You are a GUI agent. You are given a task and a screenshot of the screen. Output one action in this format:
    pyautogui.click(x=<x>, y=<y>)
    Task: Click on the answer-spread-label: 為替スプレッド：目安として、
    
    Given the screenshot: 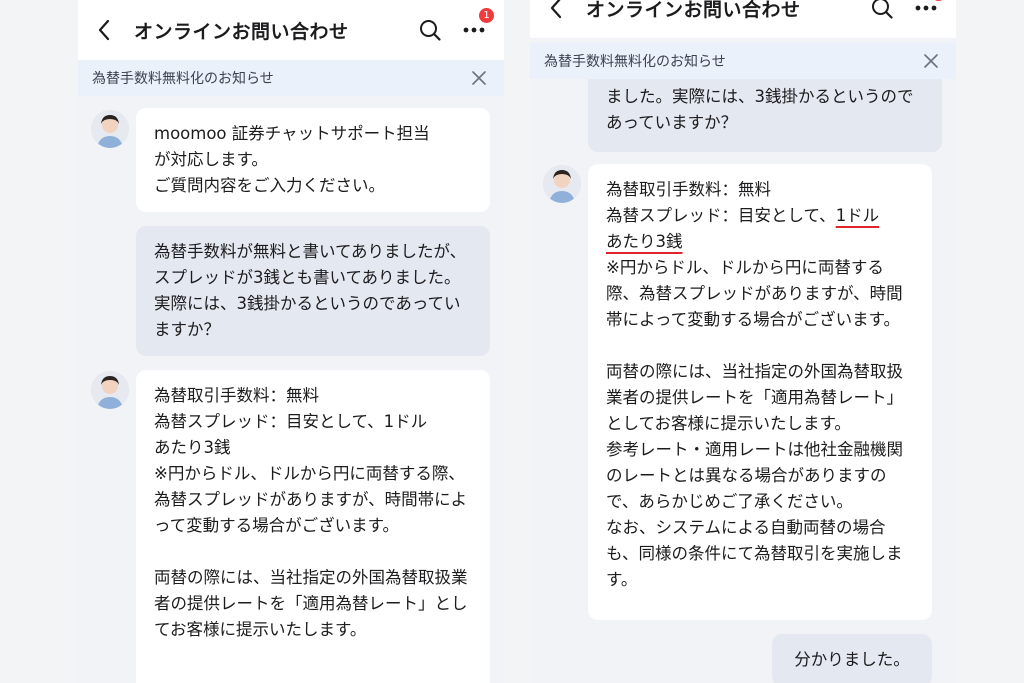 What is the action you would take?
    pyautogui.click(x=721, y=215)
    